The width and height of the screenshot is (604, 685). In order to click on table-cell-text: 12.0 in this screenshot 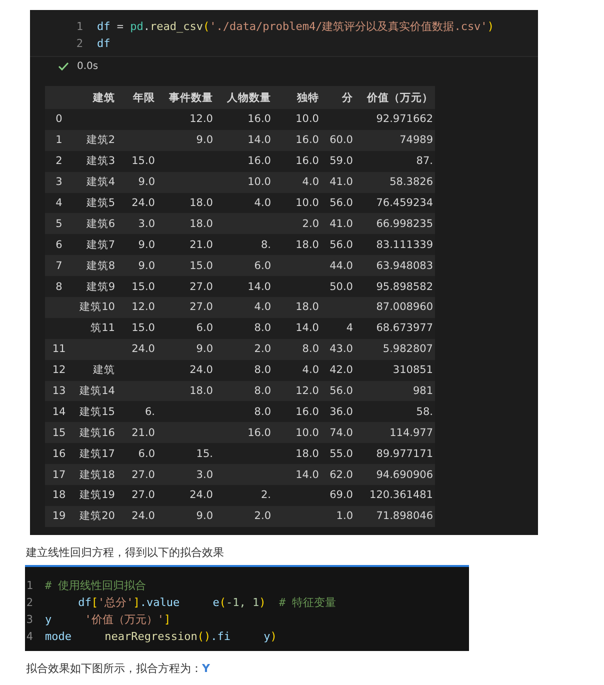, I will do `click(201, 119)`.